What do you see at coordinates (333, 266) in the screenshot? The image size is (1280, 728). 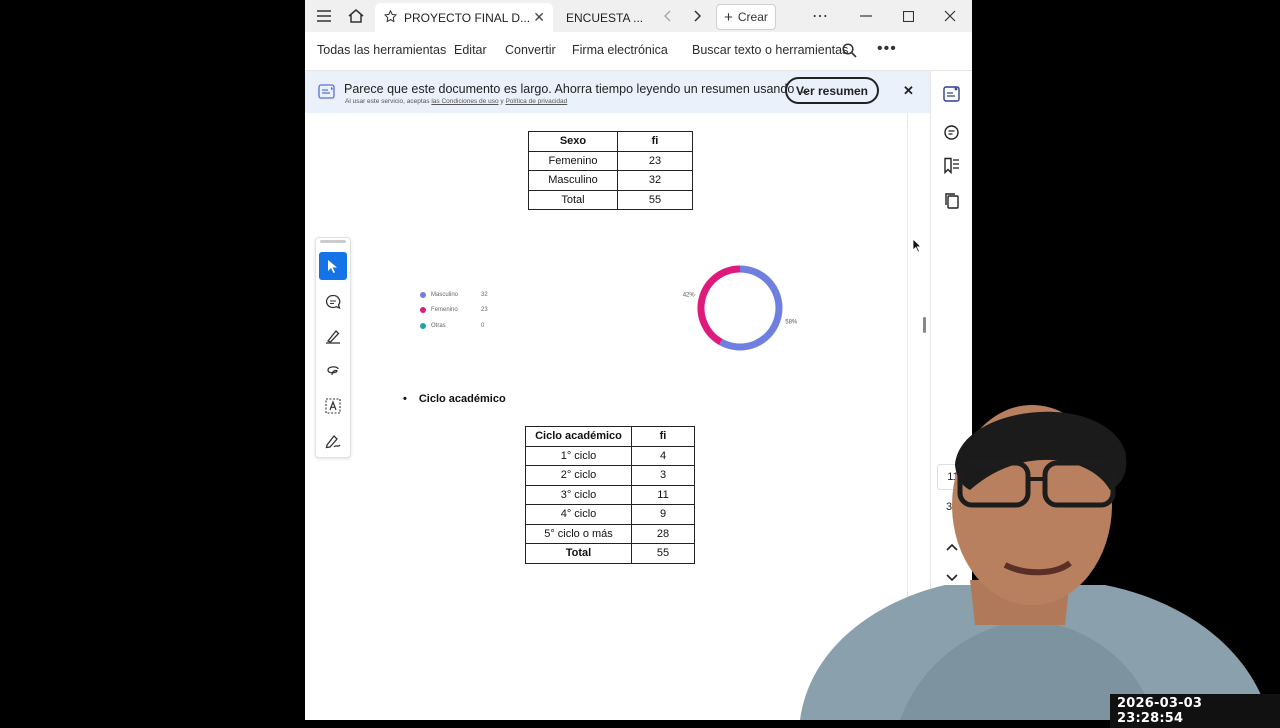 I see `select-tool-icon` at bounding box center [333, 266].